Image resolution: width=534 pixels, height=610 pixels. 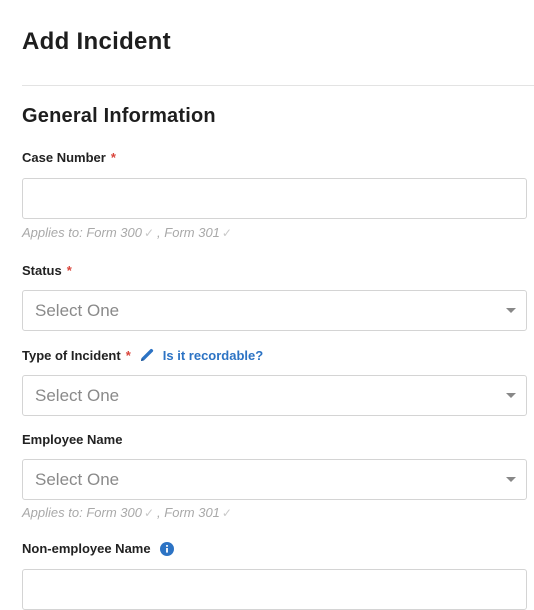 I want to click on pencil-icon, so click(x=147, y=355).